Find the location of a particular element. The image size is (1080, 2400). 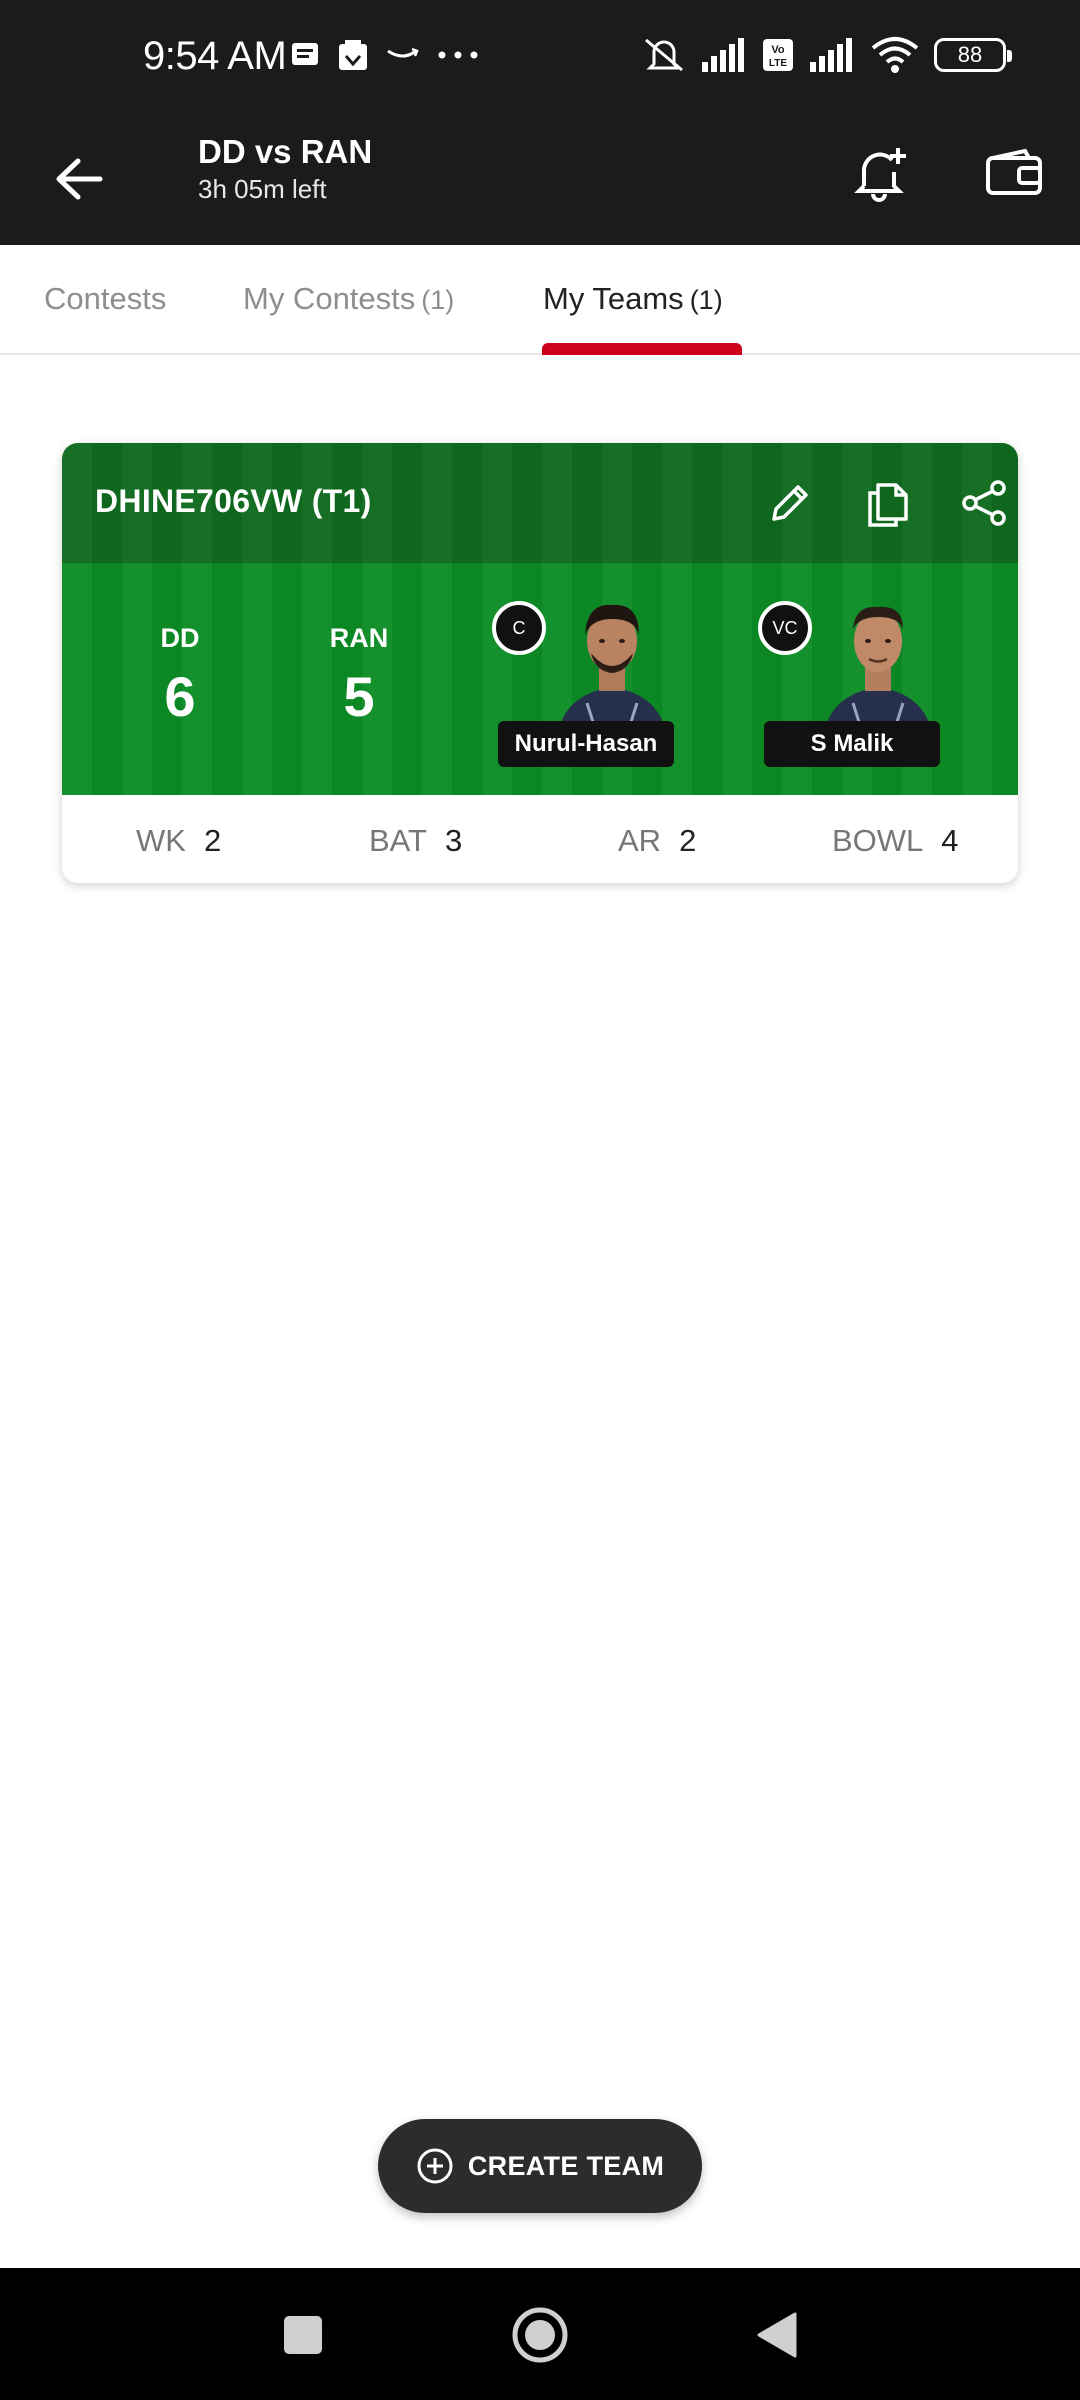

bell-plus-icon is located at coordinates (880, 175).